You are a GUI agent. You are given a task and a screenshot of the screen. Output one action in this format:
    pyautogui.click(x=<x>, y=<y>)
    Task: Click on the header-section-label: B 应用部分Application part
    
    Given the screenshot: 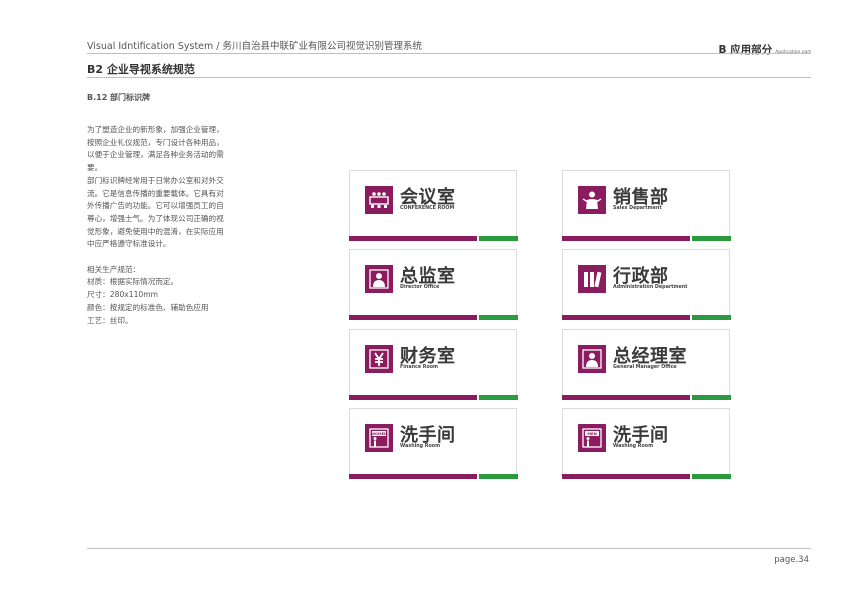 What is the action you would take?
    pyautogui.click(x=765, y=47)
    